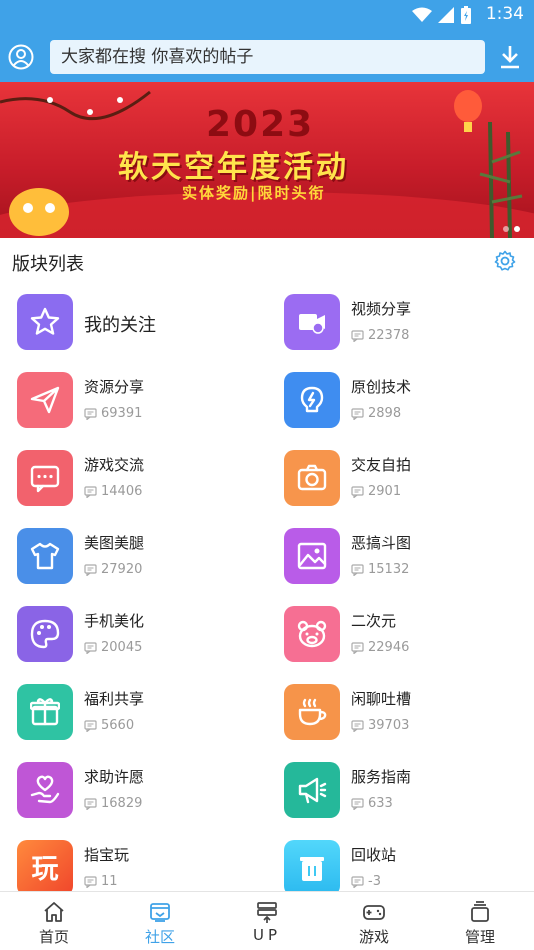  What do you see at coordinates (54, 923) in the screenshot?
I see `nav-item-home: 首页` at bounding box center [54, 923].